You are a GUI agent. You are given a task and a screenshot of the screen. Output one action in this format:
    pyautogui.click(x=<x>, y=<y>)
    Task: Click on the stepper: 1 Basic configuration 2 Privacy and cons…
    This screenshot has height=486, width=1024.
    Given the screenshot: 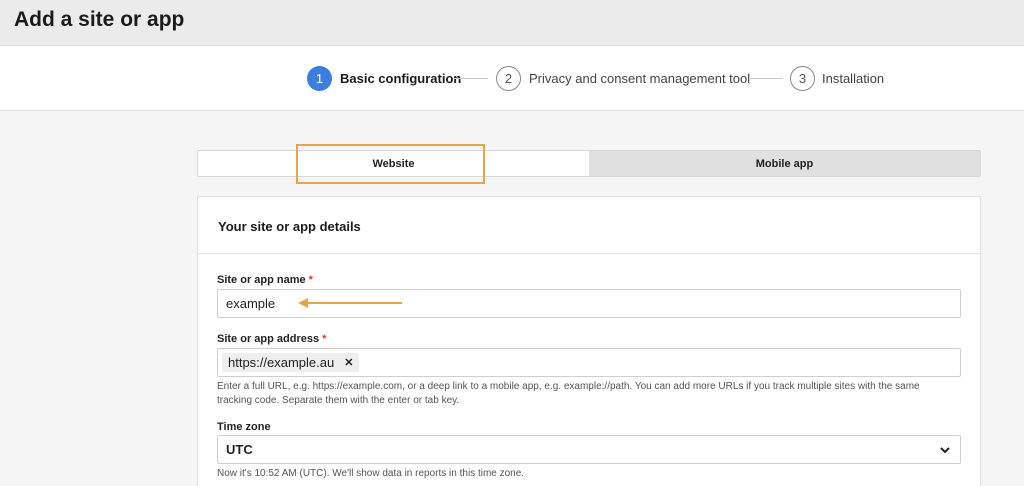 What is the action you would take?
    pyautogui.click(x=512, y=78)
    